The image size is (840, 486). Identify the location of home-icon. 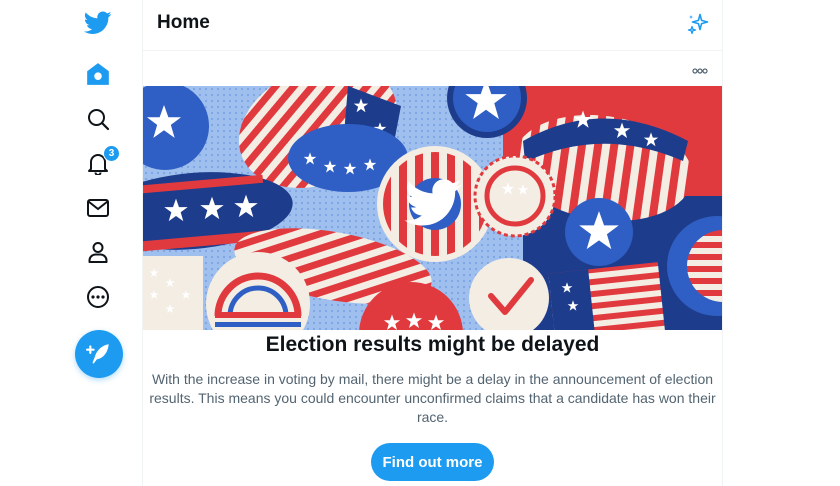
(98, 74).